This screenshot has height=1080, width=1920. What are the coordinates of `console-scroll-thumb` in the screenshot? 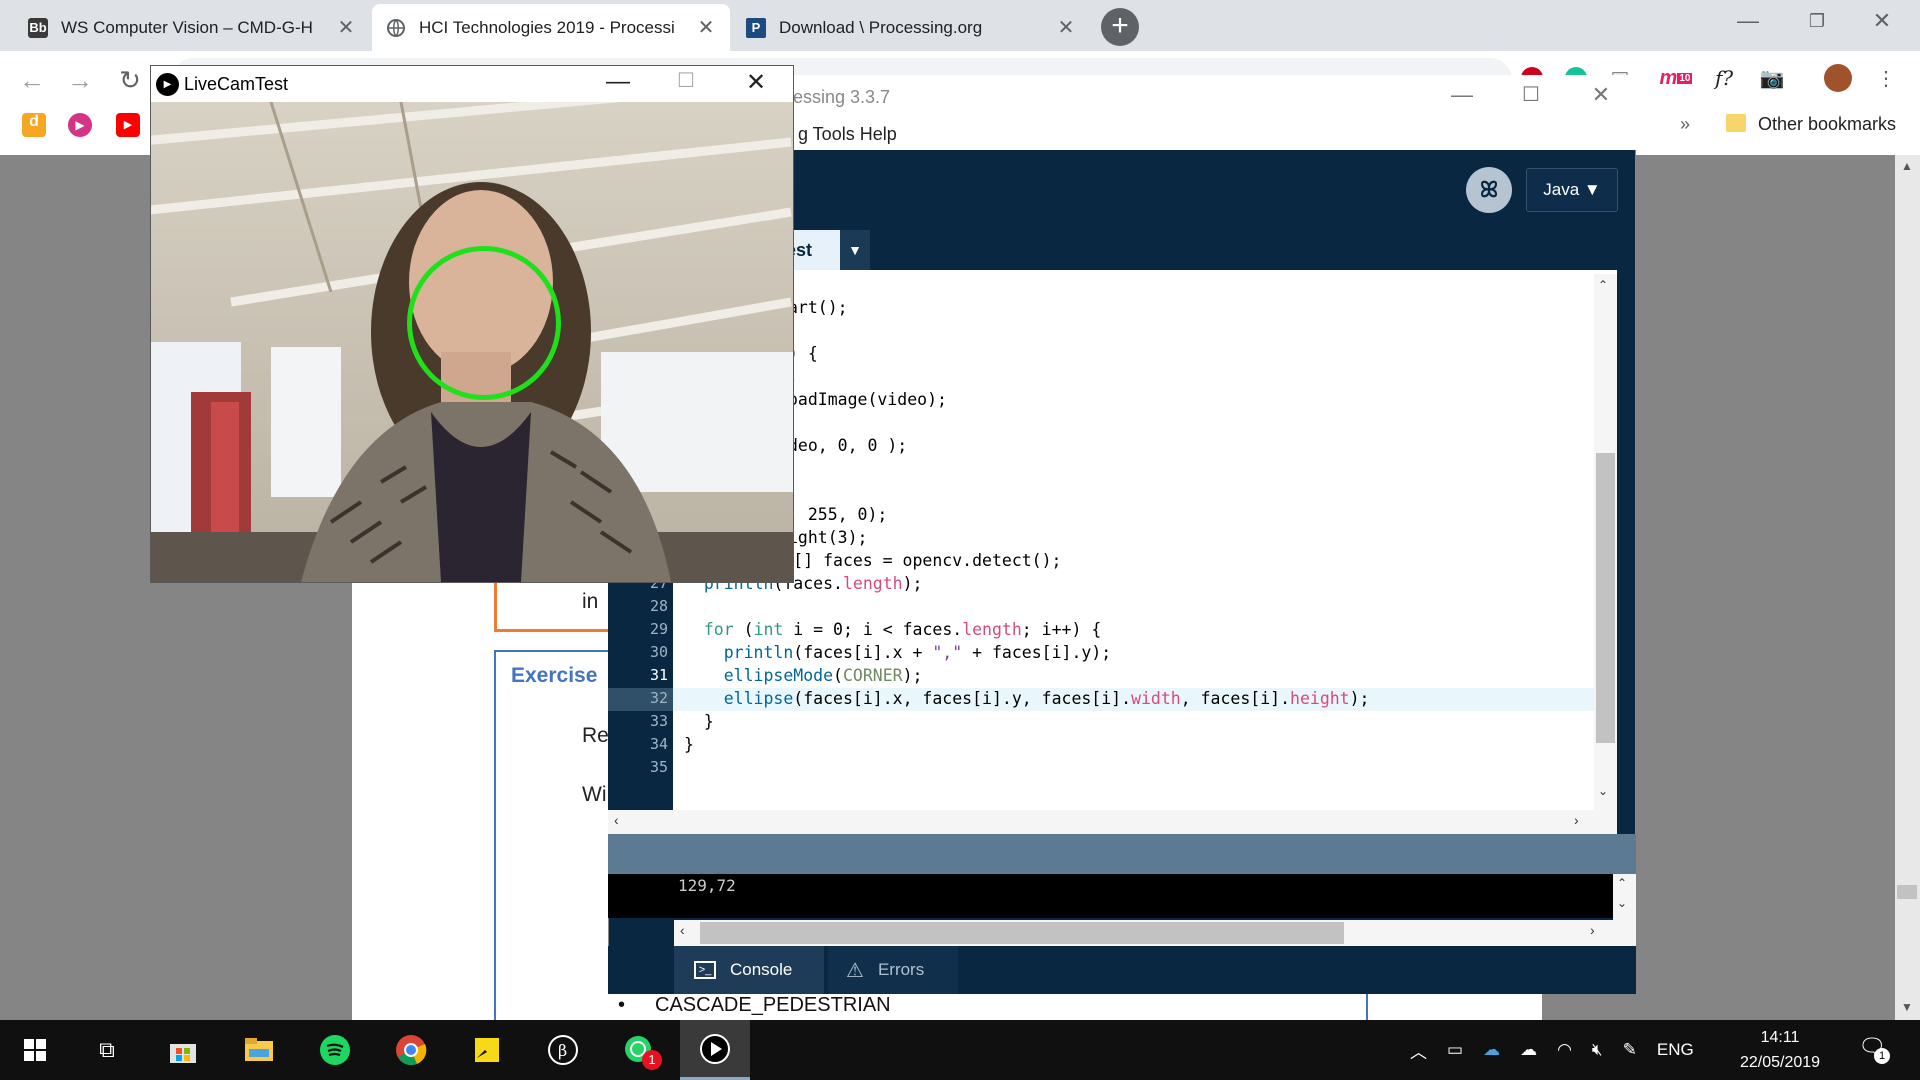 It's located at (1022, 933).